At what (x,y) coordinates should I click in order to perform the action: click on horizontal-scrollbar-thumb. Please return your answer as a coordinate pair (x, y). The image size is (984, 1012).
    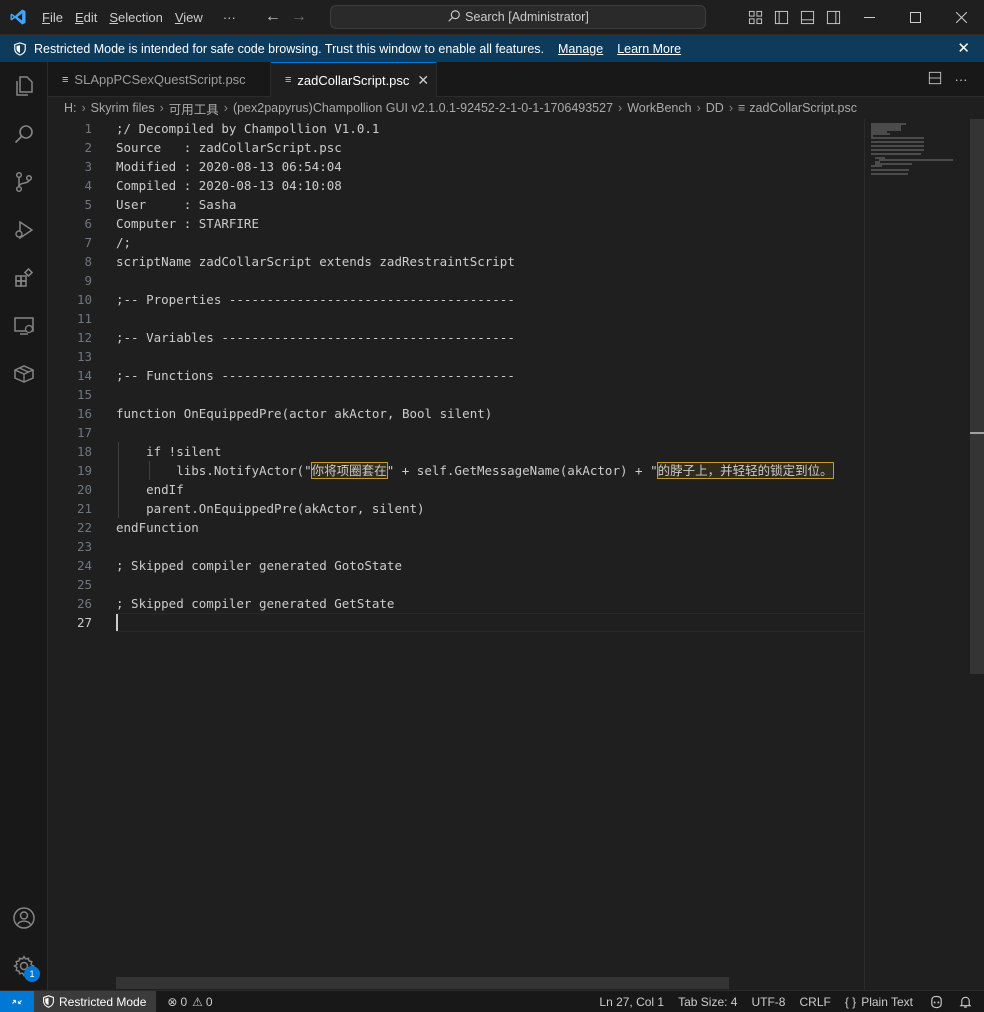
    Looking at the image, I should click on (422, 983).